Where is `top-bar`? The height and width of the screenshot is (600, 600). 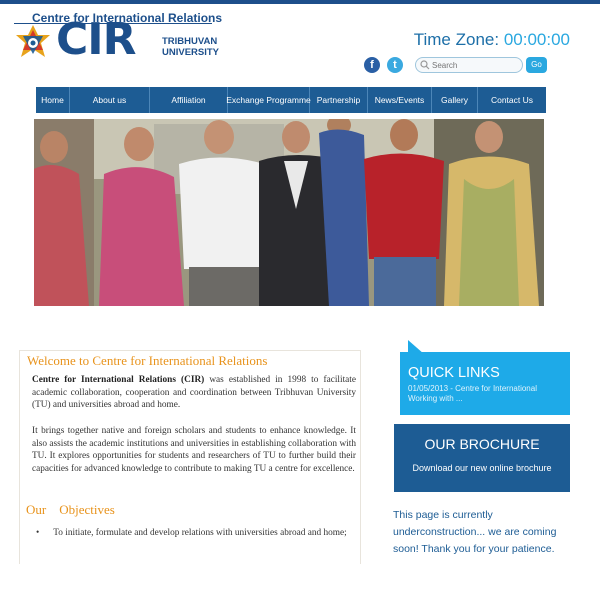 top-bar is located at coordinates (300, 2).